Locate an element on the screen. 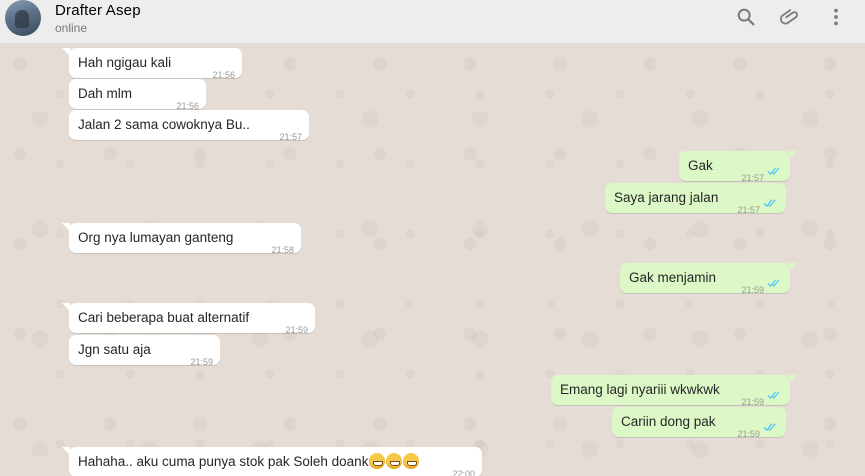 The image size is (865, 476). message-time: 21:58 is located at coordinates (282, 250).